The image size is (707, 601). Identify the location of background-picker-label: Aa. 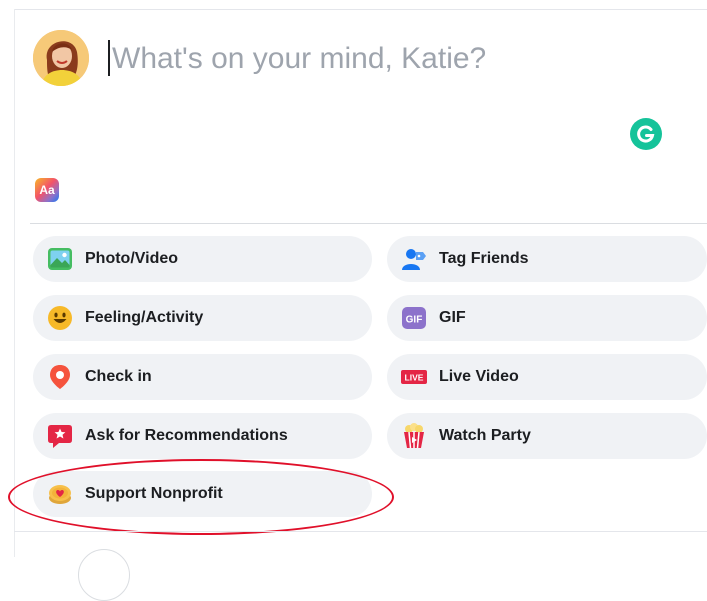
(47, 190).